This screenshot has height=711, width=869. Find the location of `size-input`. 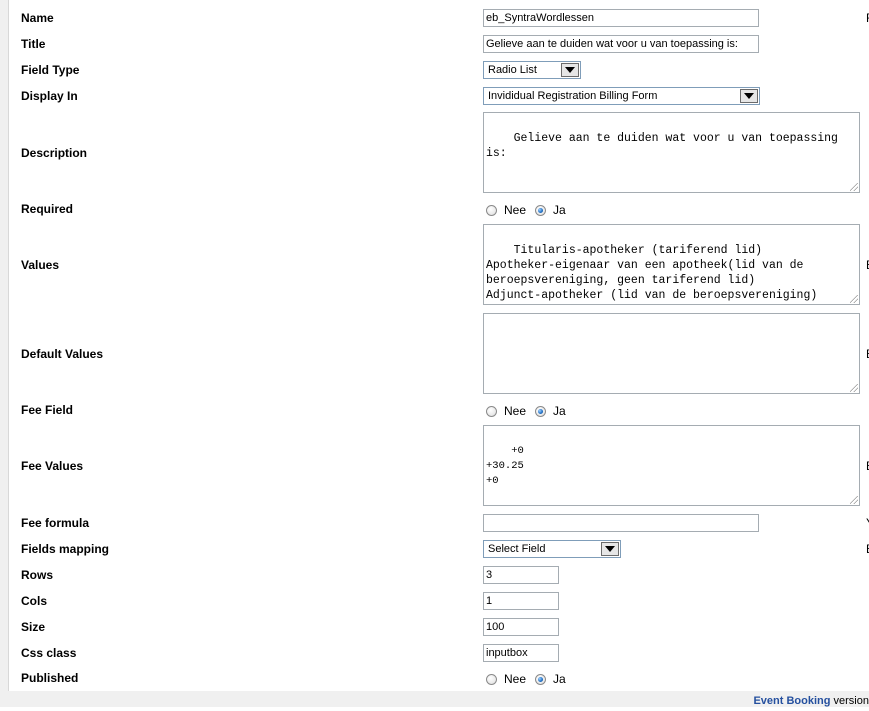

size-input is located at coordinates (521, 627).